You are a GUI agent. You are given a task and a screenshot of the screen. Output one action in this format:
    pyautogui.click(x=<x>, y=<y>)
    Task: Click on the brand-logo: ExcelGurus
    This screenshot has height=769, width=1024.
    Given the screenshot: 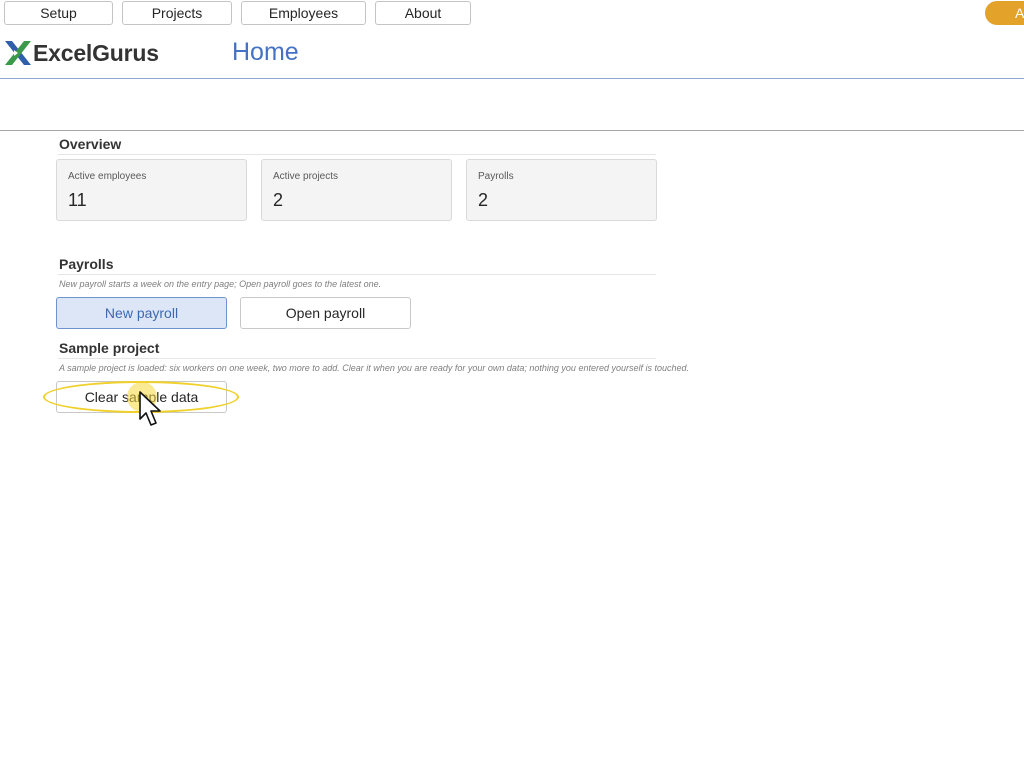 What is the action you would take?
    pyautogui.click(x=81, y=53)
    